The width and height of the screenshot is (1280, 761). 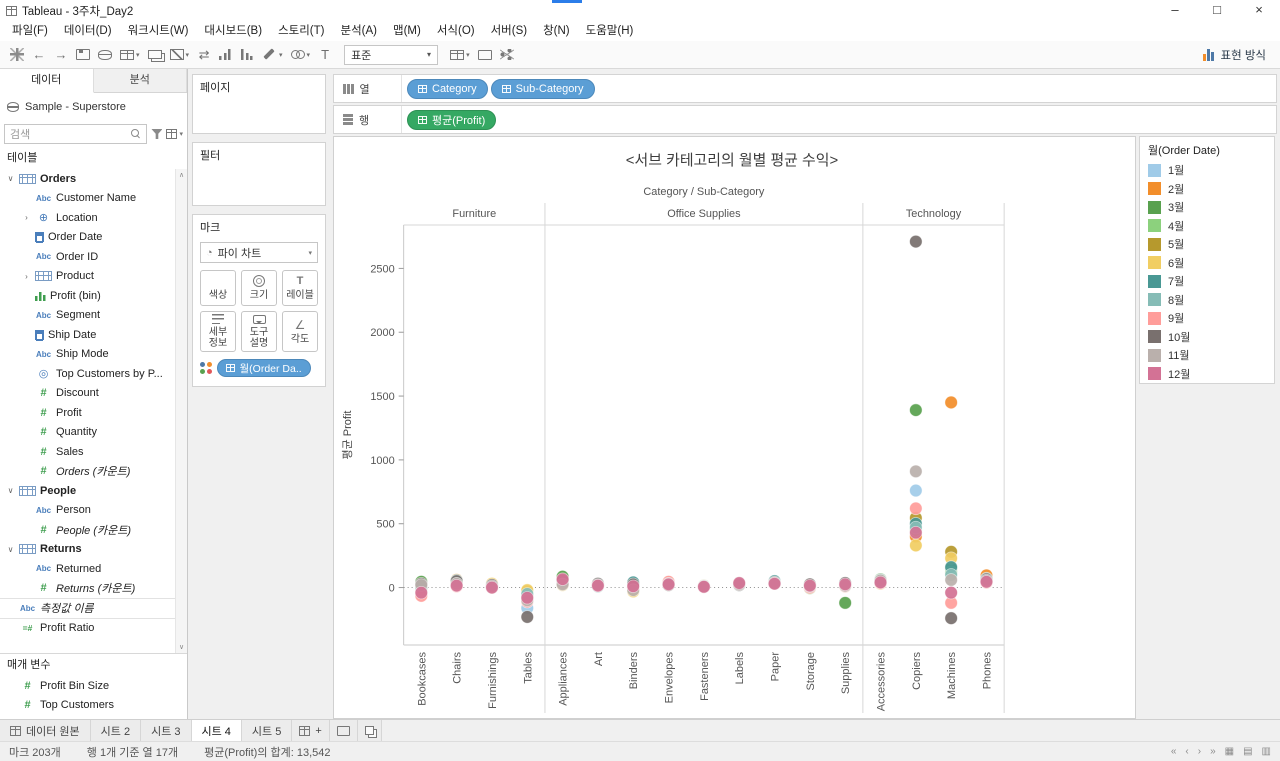 I want to click on legend-item-6월: 6월, so click(x=1207, y=263).